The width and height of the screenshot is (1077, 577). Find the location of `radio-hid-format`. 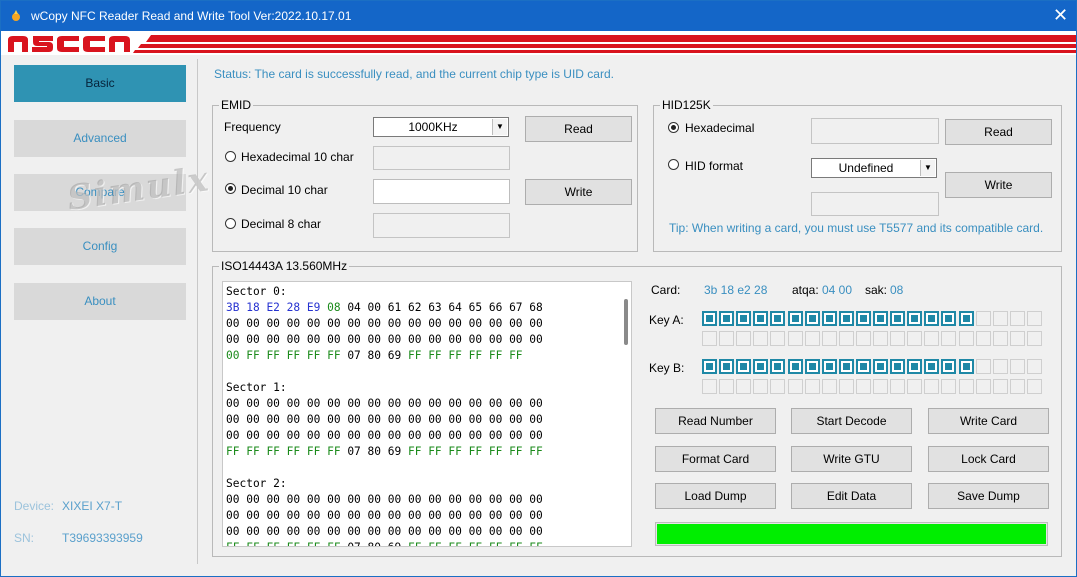

radio-hid-format is located at coordinates (673, 164).